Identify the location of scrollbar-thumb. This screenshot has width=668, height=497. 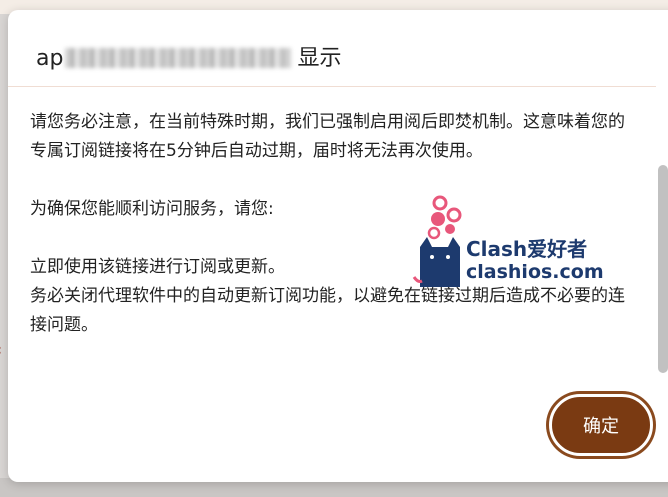
(663, 269).